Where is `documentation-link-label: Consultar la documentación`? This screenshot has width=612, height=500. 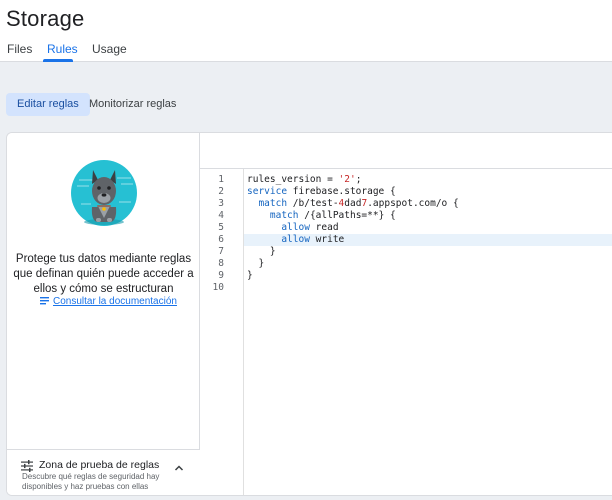 documentation-link-label: Consultar la documentación is located at coordinates (115, 301).